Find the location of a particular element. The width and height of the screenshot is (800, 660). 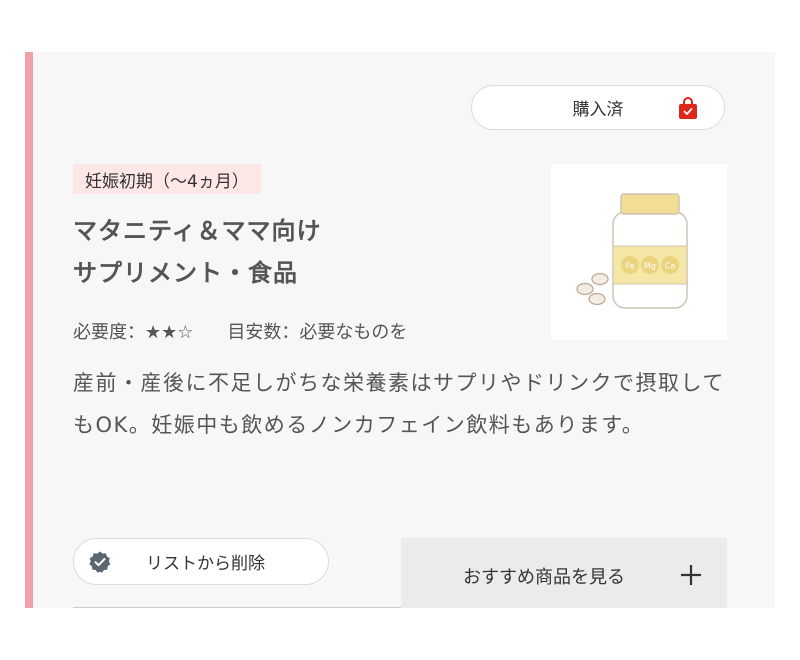

product-title: マタニティ＆ママ向け サプリメント・食品 is located at coordinates (283, 252).